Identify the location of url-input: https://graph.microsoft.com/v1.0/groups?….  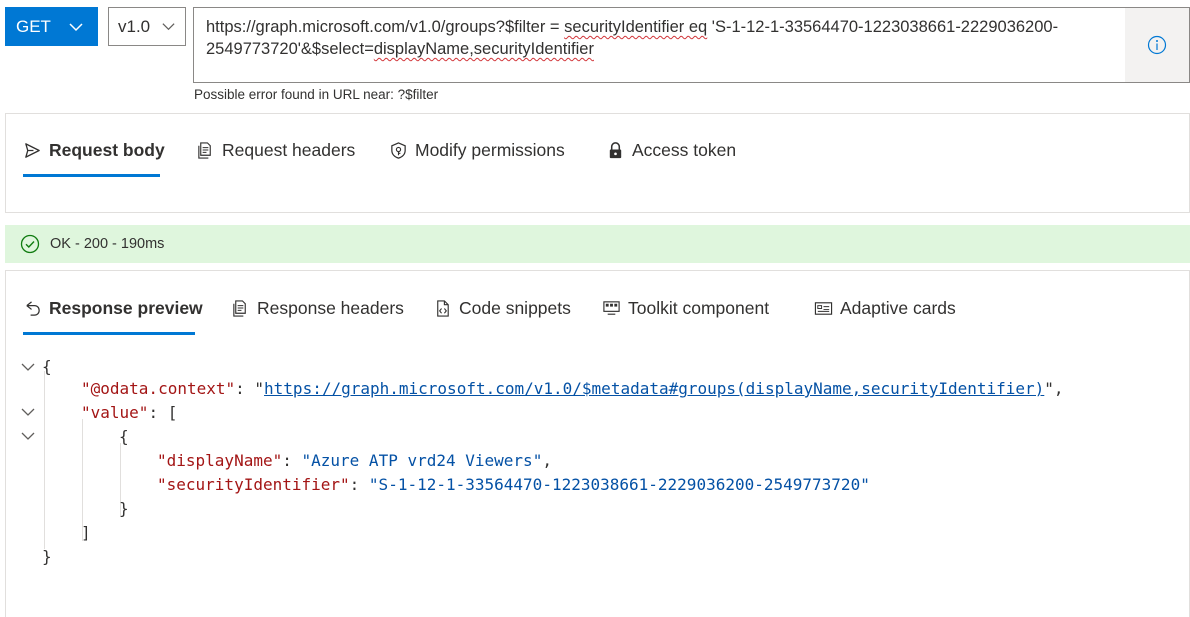
(691, 45).